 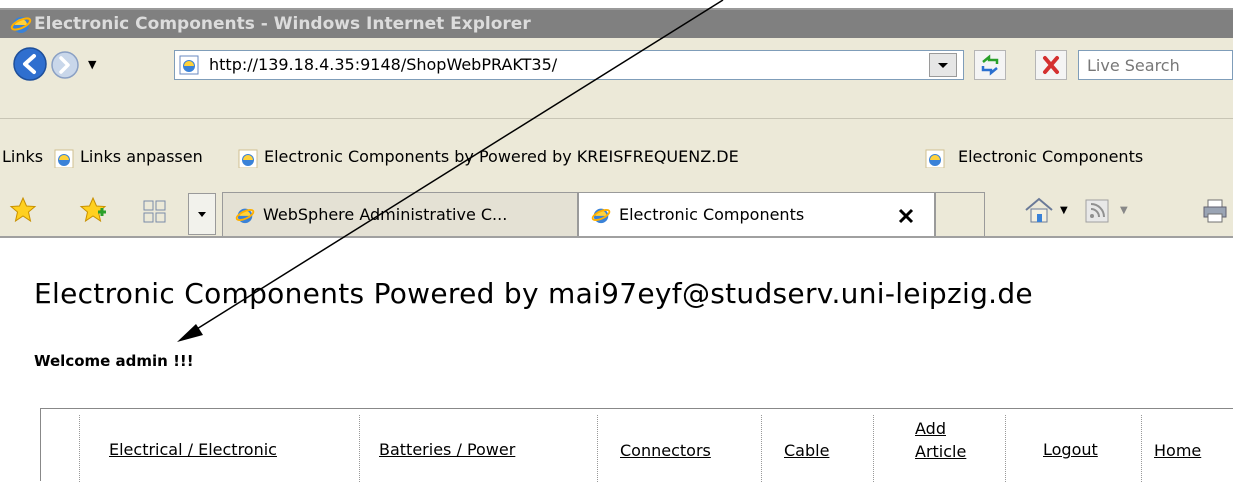 I want to click on forward-arrow-icon, so click(x=65, y=65).